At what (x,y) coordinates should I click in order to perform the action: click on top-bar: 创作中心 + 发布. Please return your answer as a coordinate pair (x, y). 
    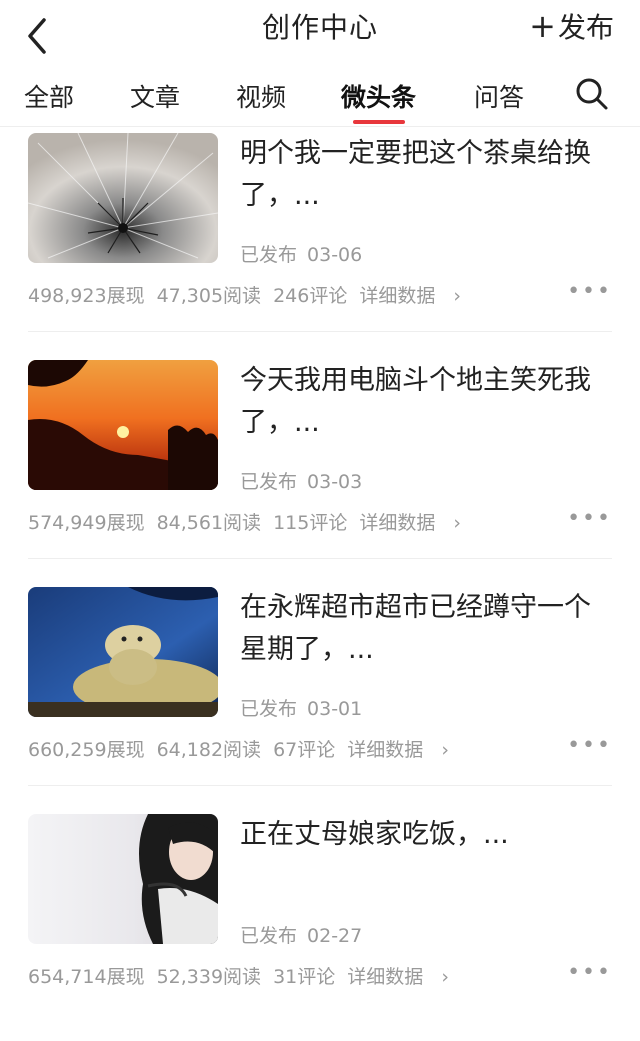
    Looking at the image, I should click on (320, 31).